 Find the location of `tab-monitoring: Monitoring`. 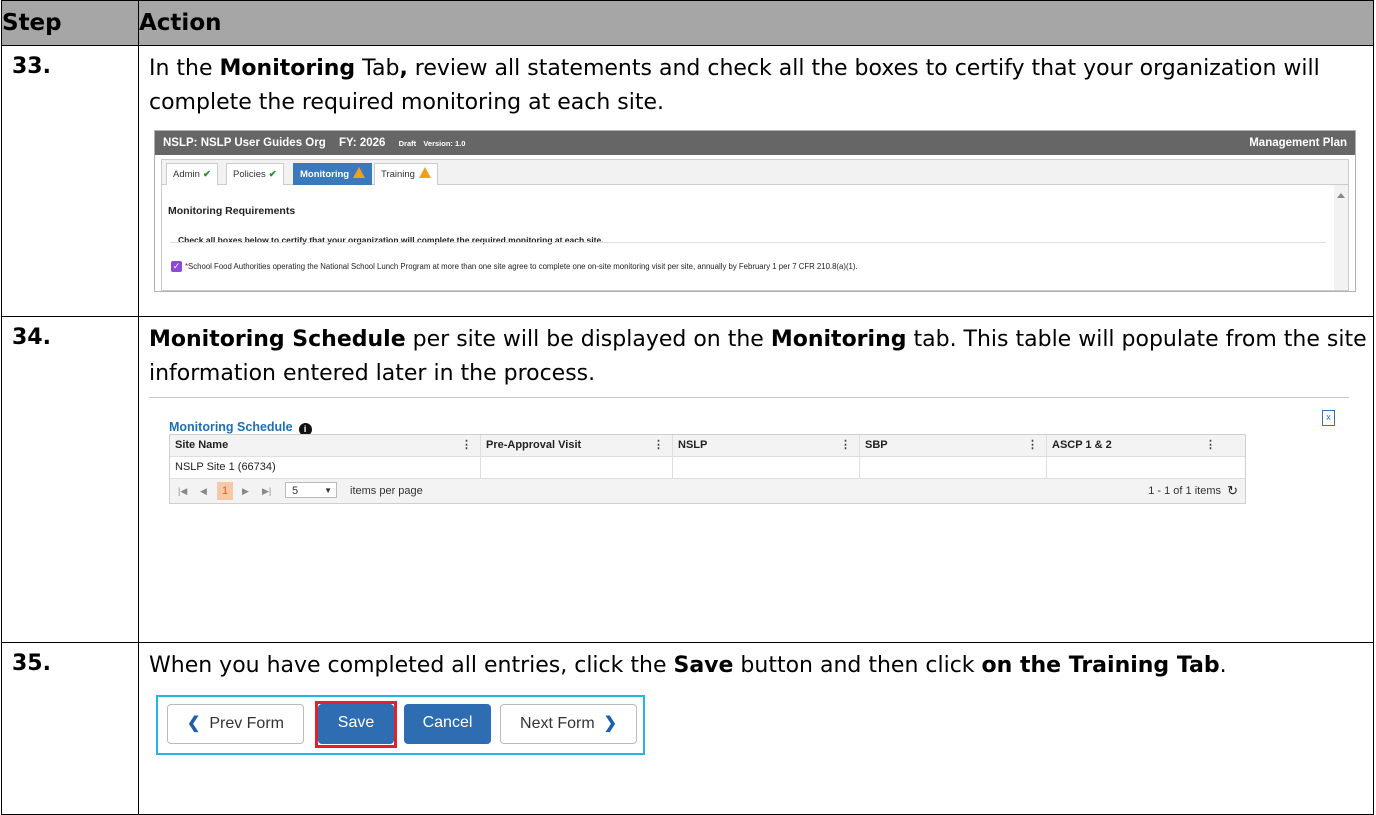

tab-monitoring: Monitoring is located at coordinates (333, 174).